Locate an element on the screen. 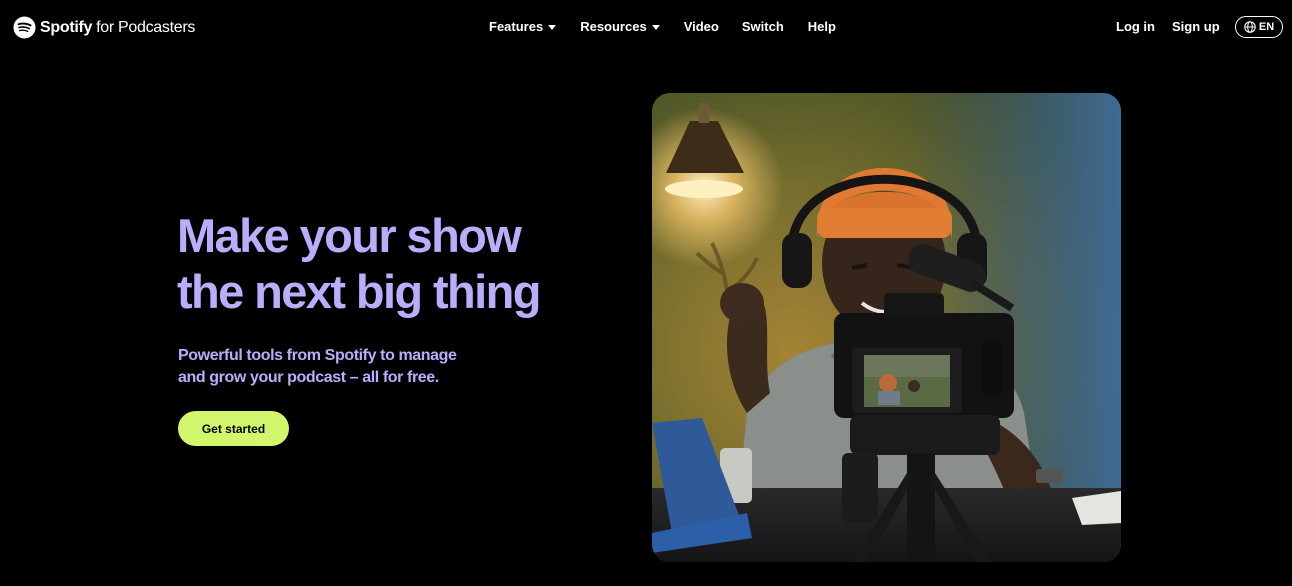 This screenshot has height=586, width=1292. nav-item-help: Help is located at coordinates (822, 26).